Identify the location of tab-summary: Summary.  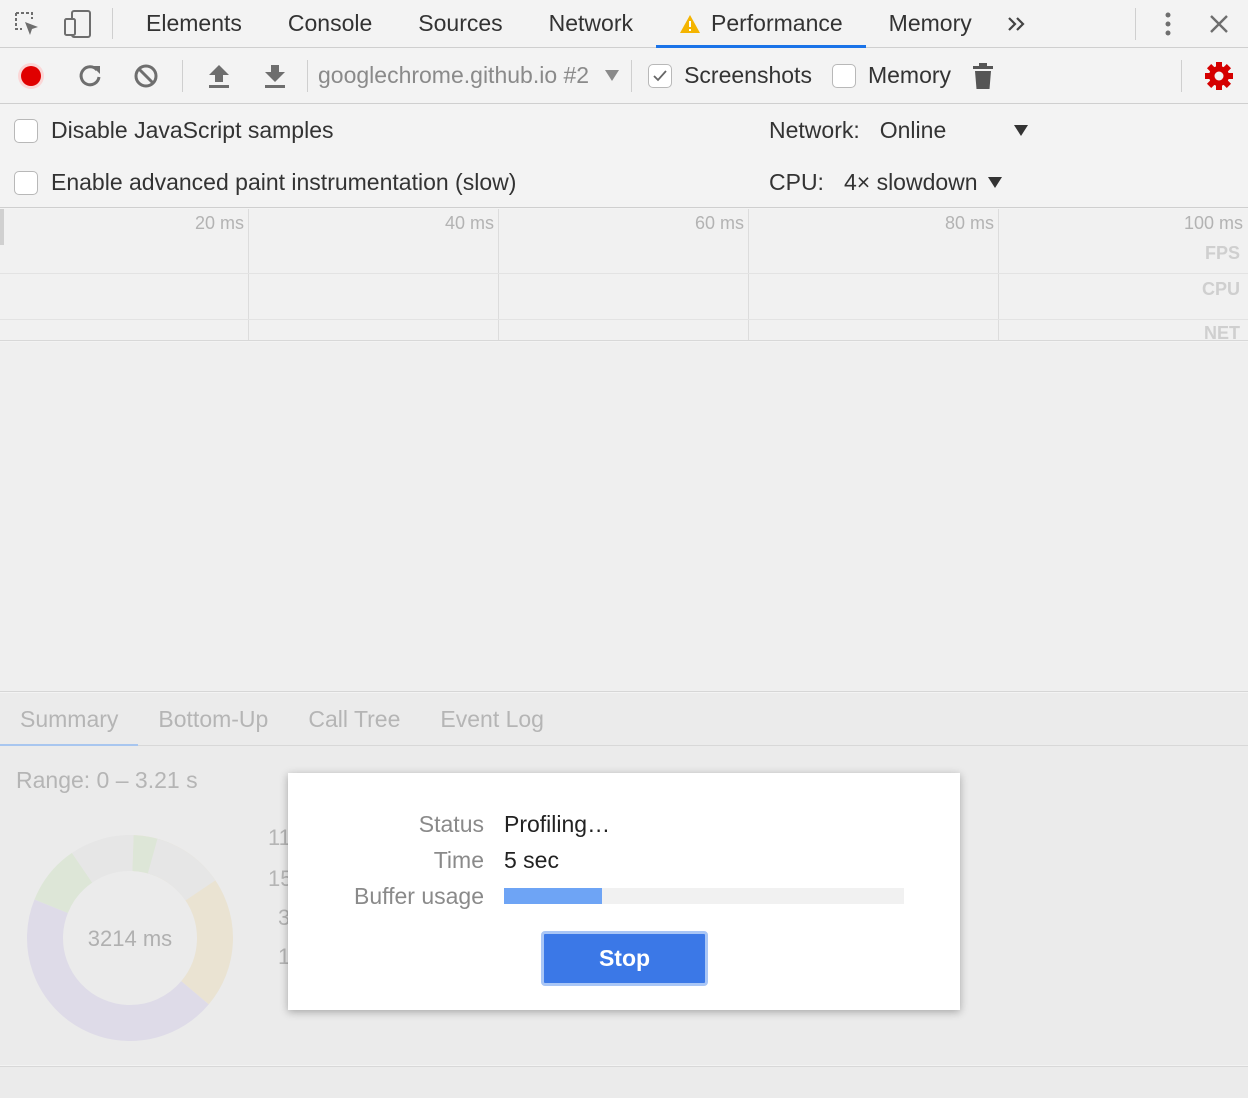
(69, 719).